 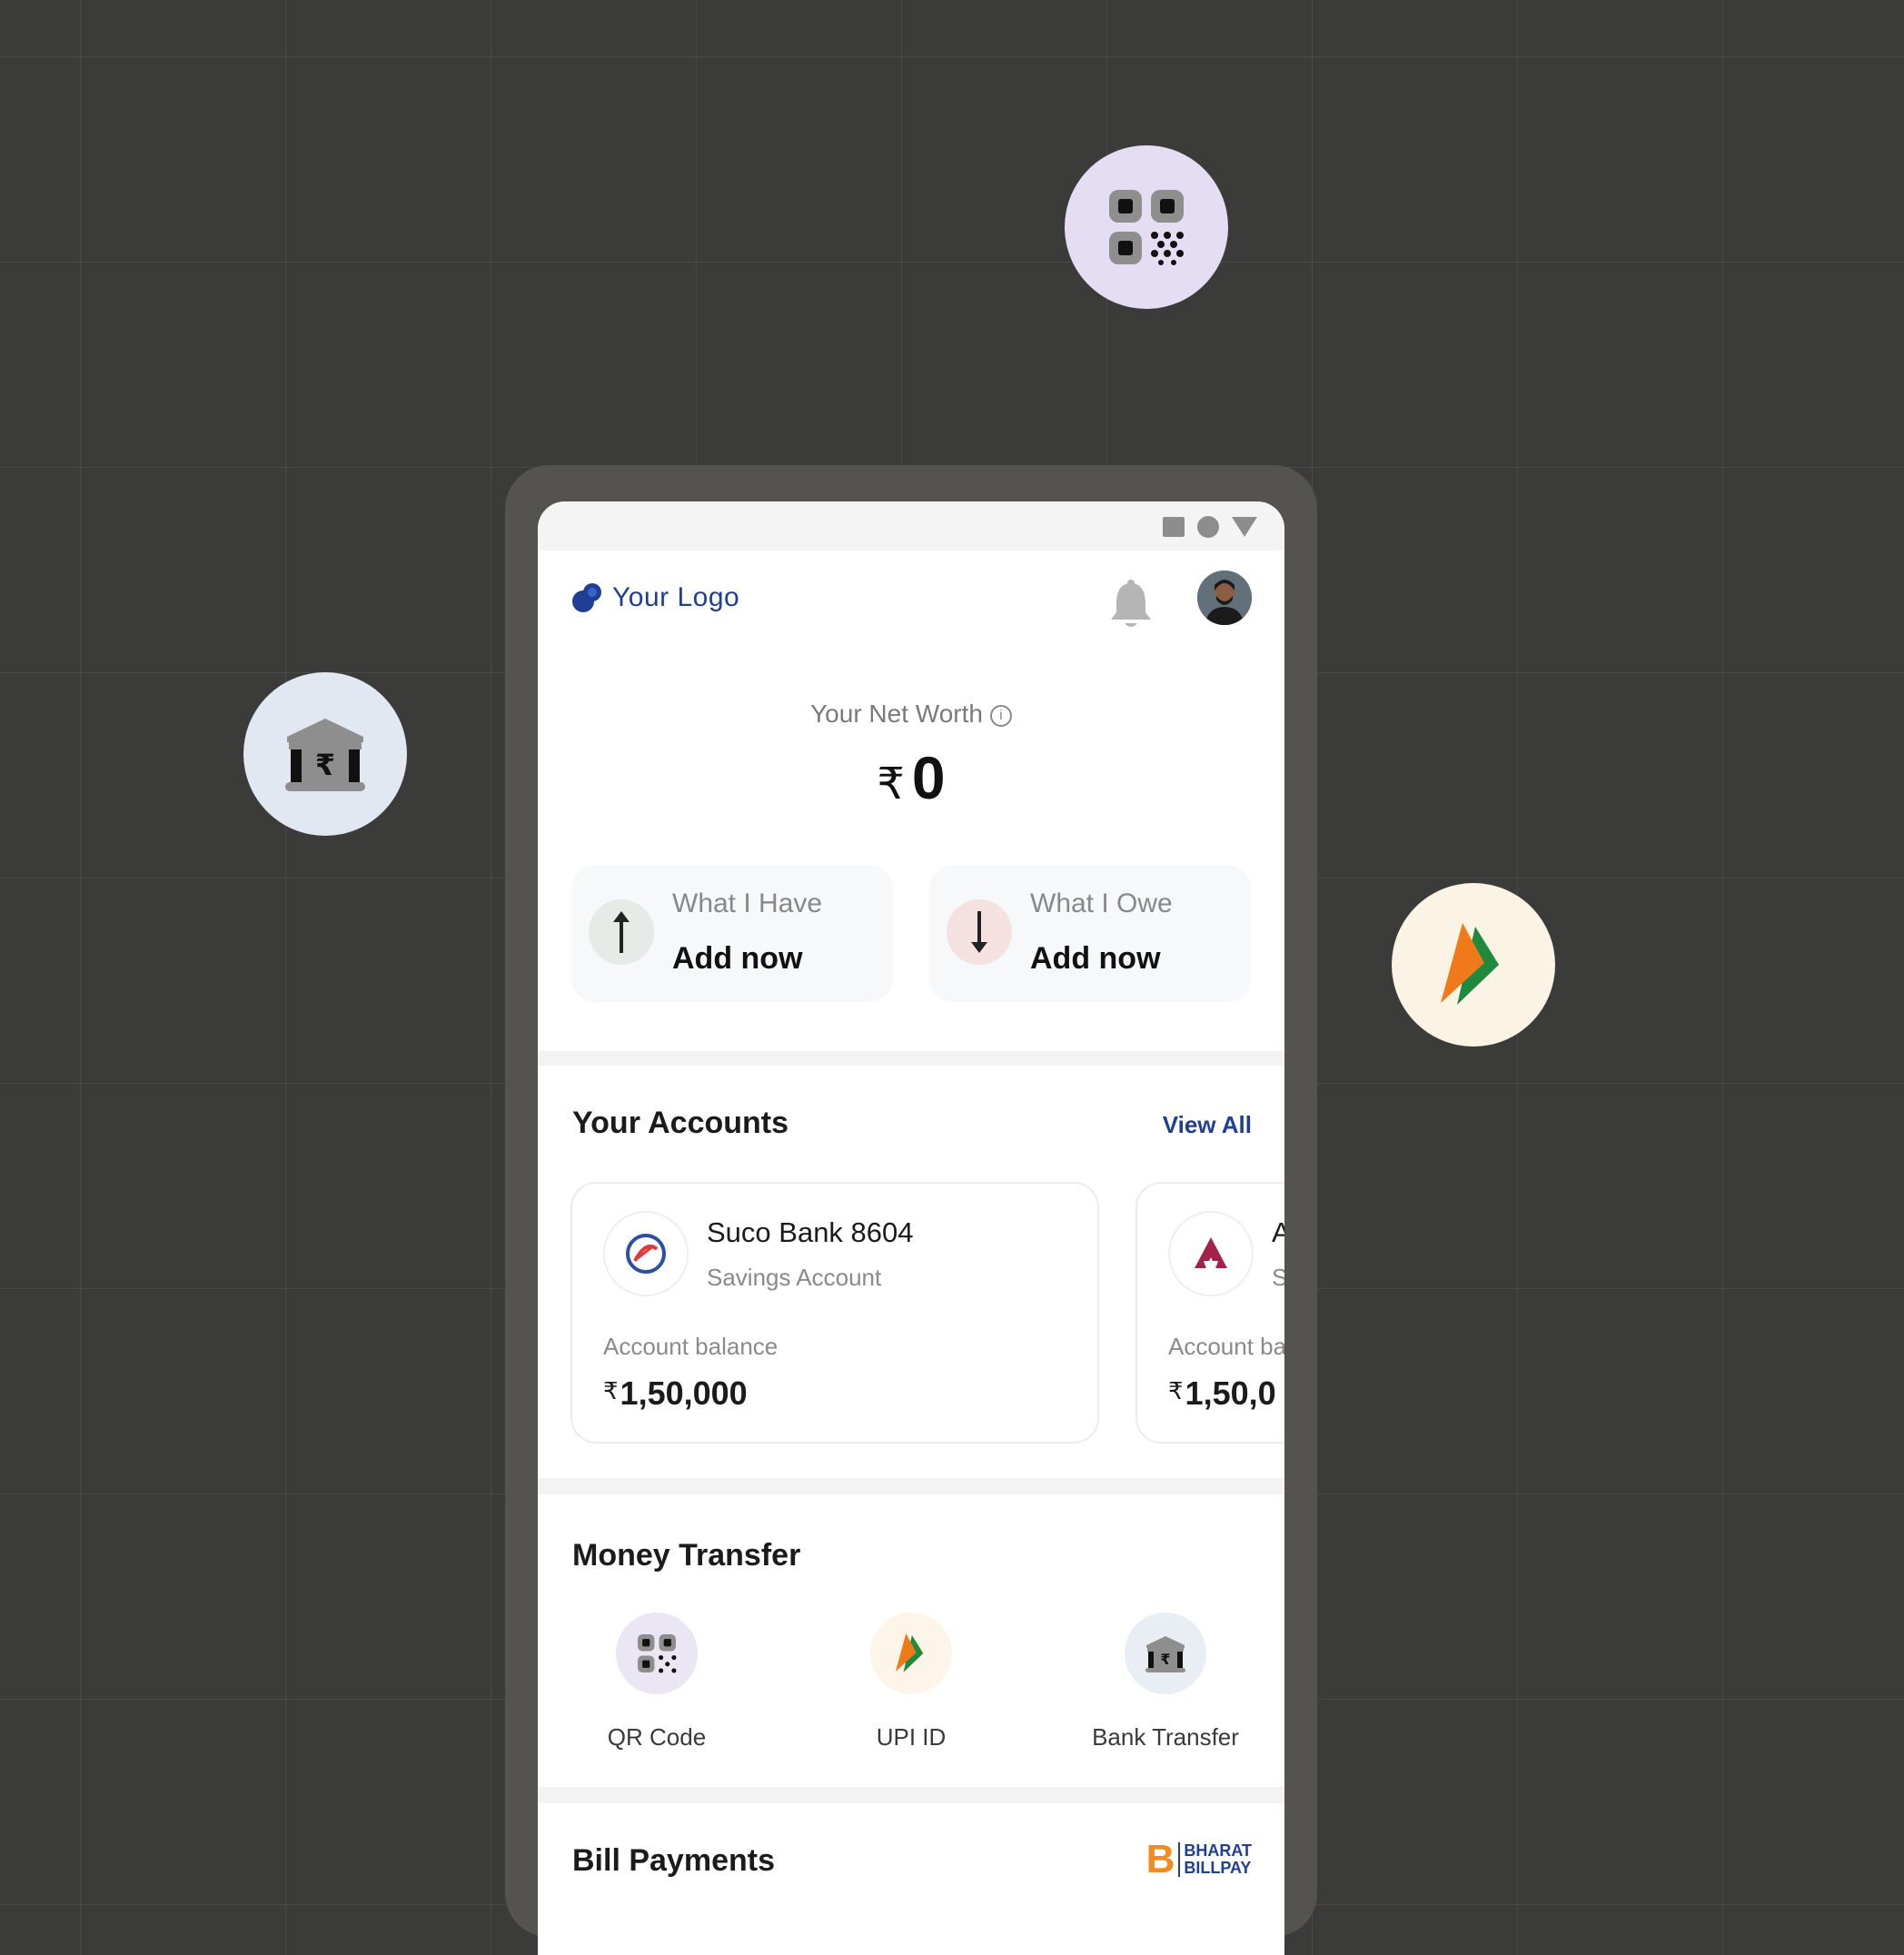 What do you see at coordinates (1278, 1277) in the screenshot?
I see `account-type: S` at bounding box center [1278, 1277].